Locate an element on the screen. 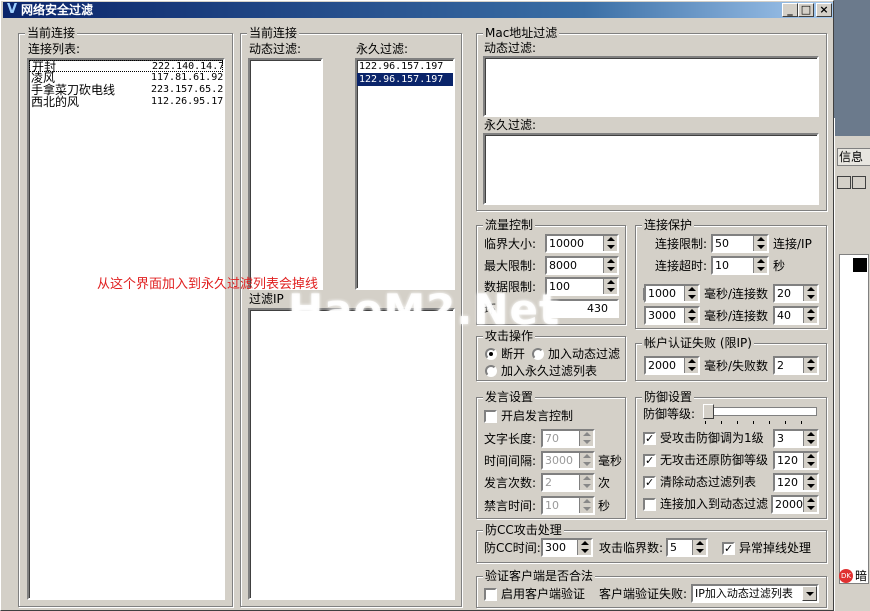 The width and height of the screenshot is (870, 611). join-dynamic-checkbox is located at coordinates (649, 504).